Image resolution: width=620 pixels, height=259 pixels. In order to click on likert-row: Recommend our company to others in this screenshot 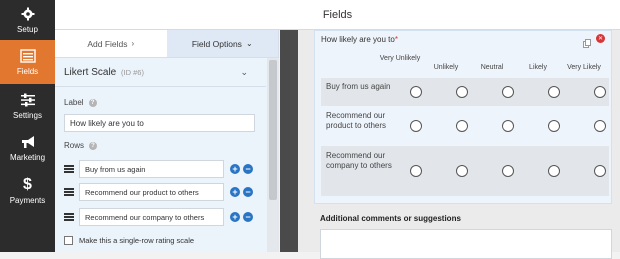, I will do `click(465, 171)`.